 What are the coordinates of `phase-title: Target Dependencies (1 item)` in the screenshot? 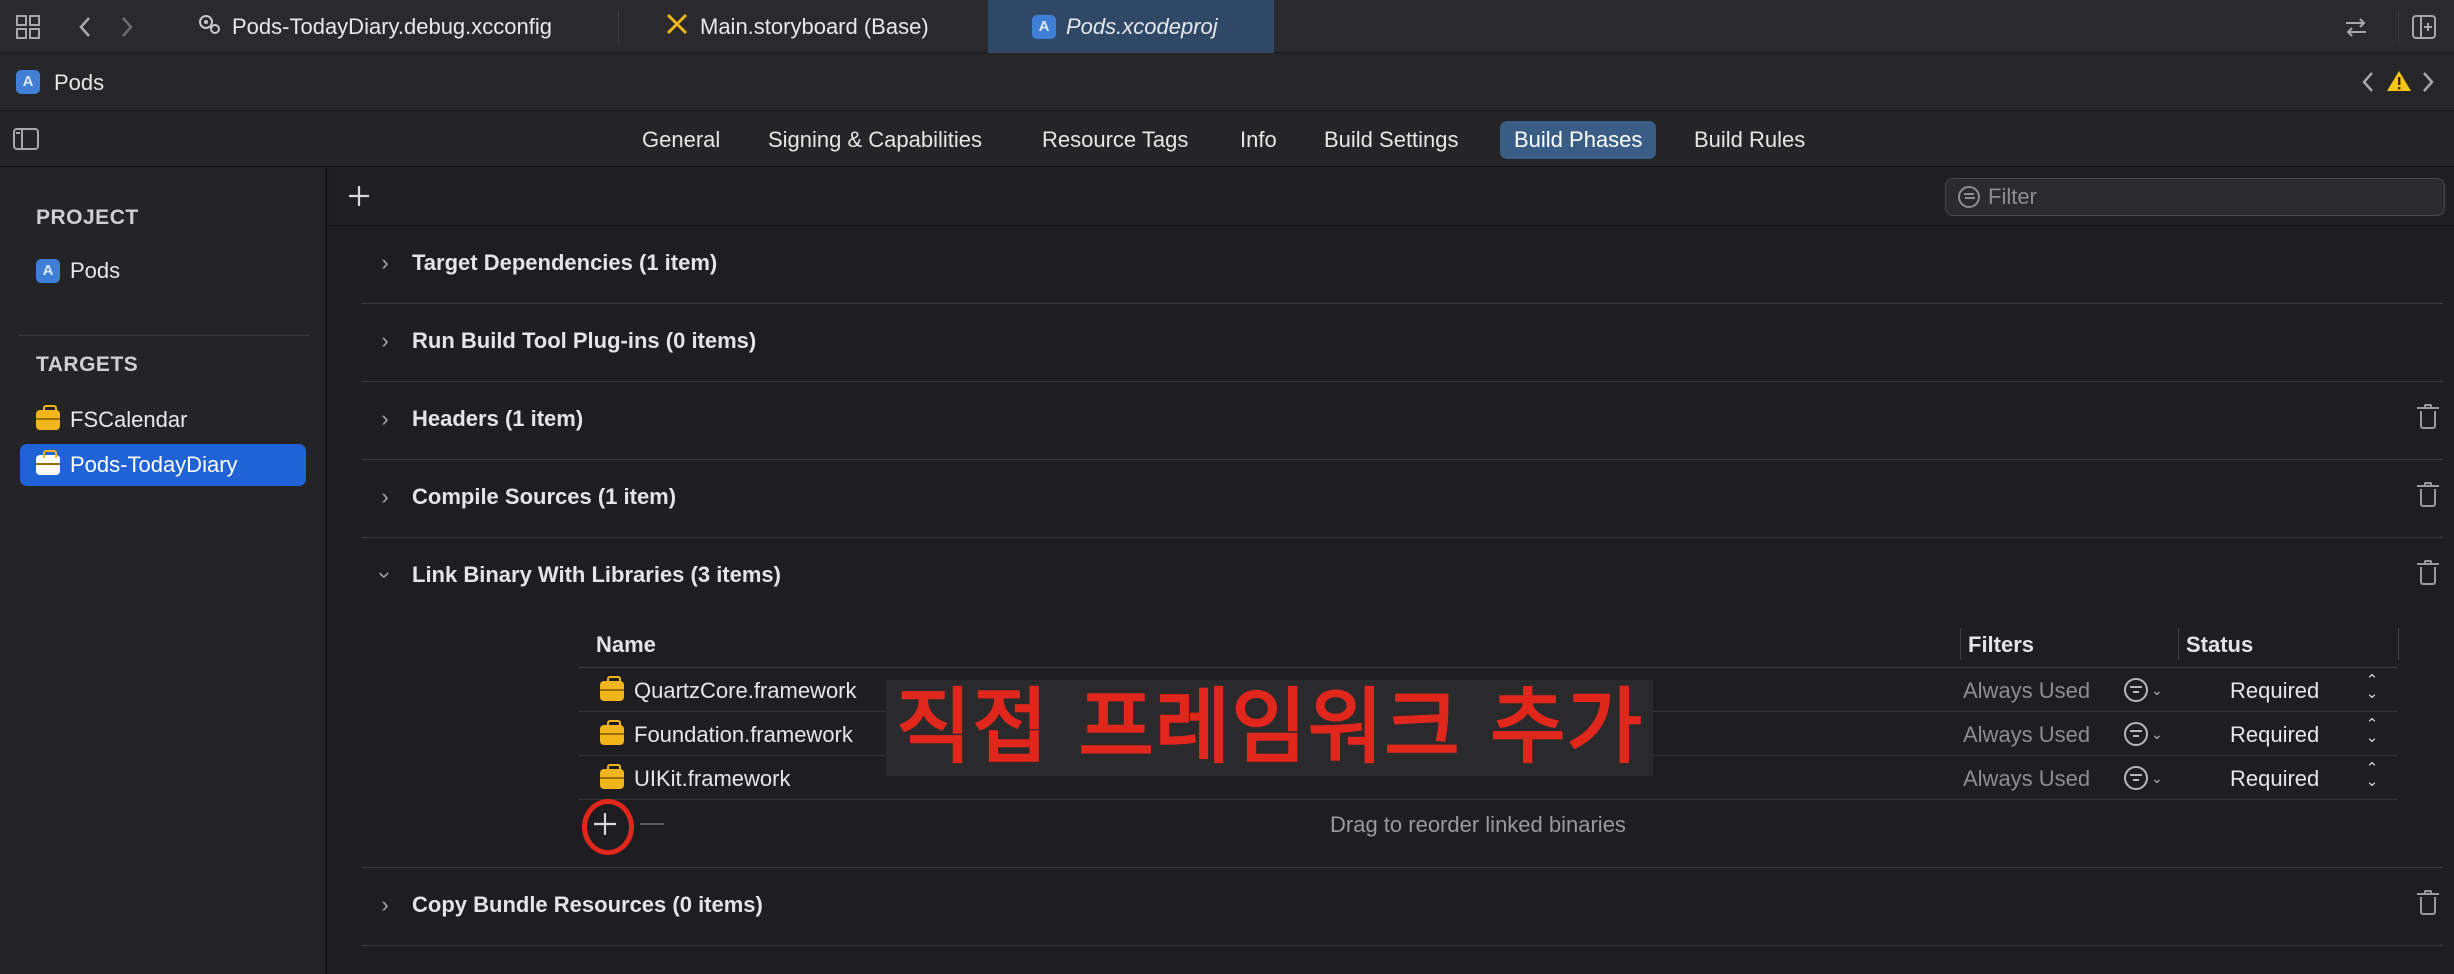 It's located at (565, 262).